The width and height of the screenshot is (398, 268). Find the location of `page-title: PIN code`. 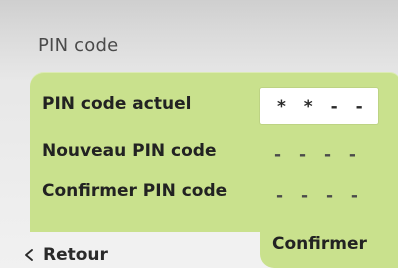

page-title: PIN code is located at coordinates (78, 45).